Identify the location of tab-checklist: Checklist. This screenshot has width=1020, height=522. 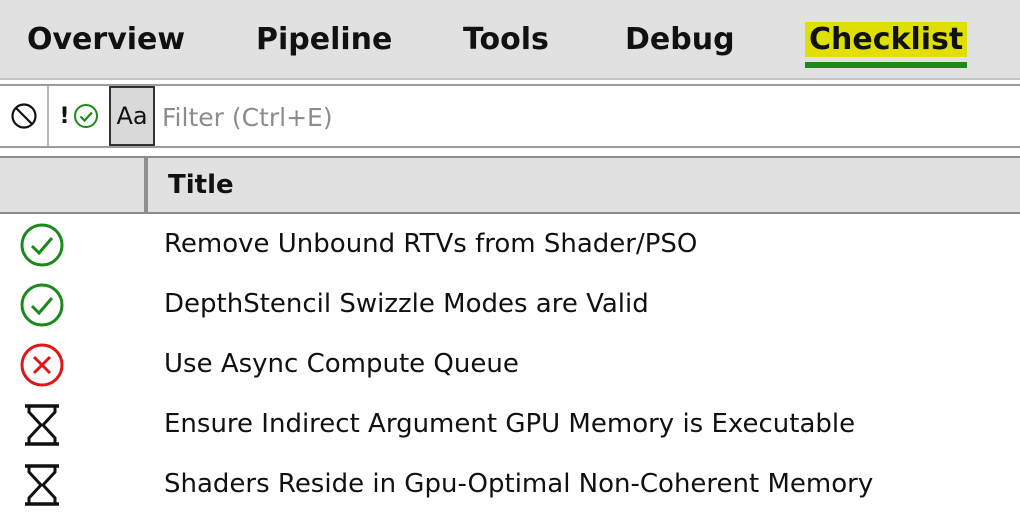
(886, 43).